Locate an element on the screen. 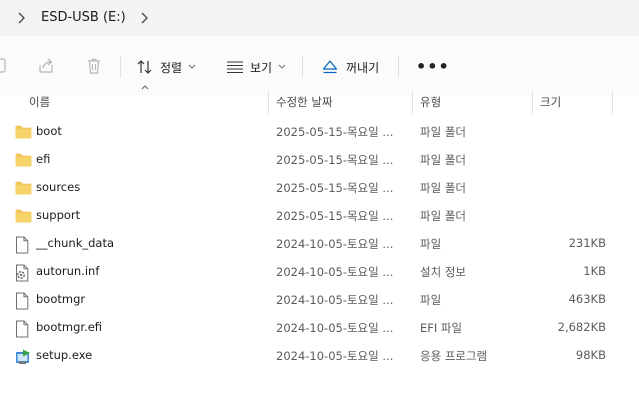 The height and width of the screenshot is (407, 639). column-size: 크기 is located at coordinates (550, 102).